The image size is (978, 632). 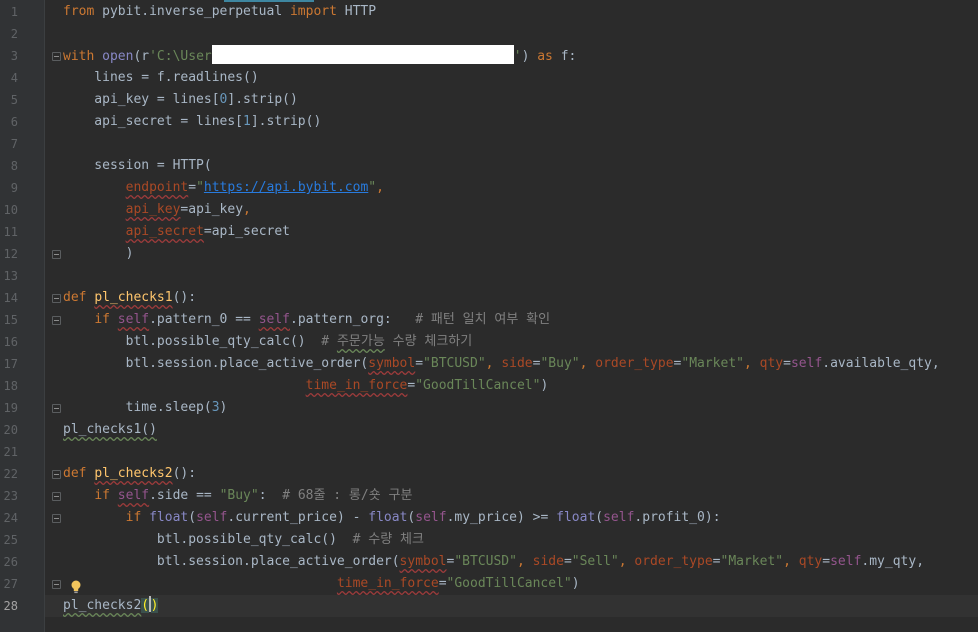 What do you see at coordinates (180, 100) in the screenshot?
I see `code-line-5: api_key = lines[0].strip()` at bounding box center [180, 100].